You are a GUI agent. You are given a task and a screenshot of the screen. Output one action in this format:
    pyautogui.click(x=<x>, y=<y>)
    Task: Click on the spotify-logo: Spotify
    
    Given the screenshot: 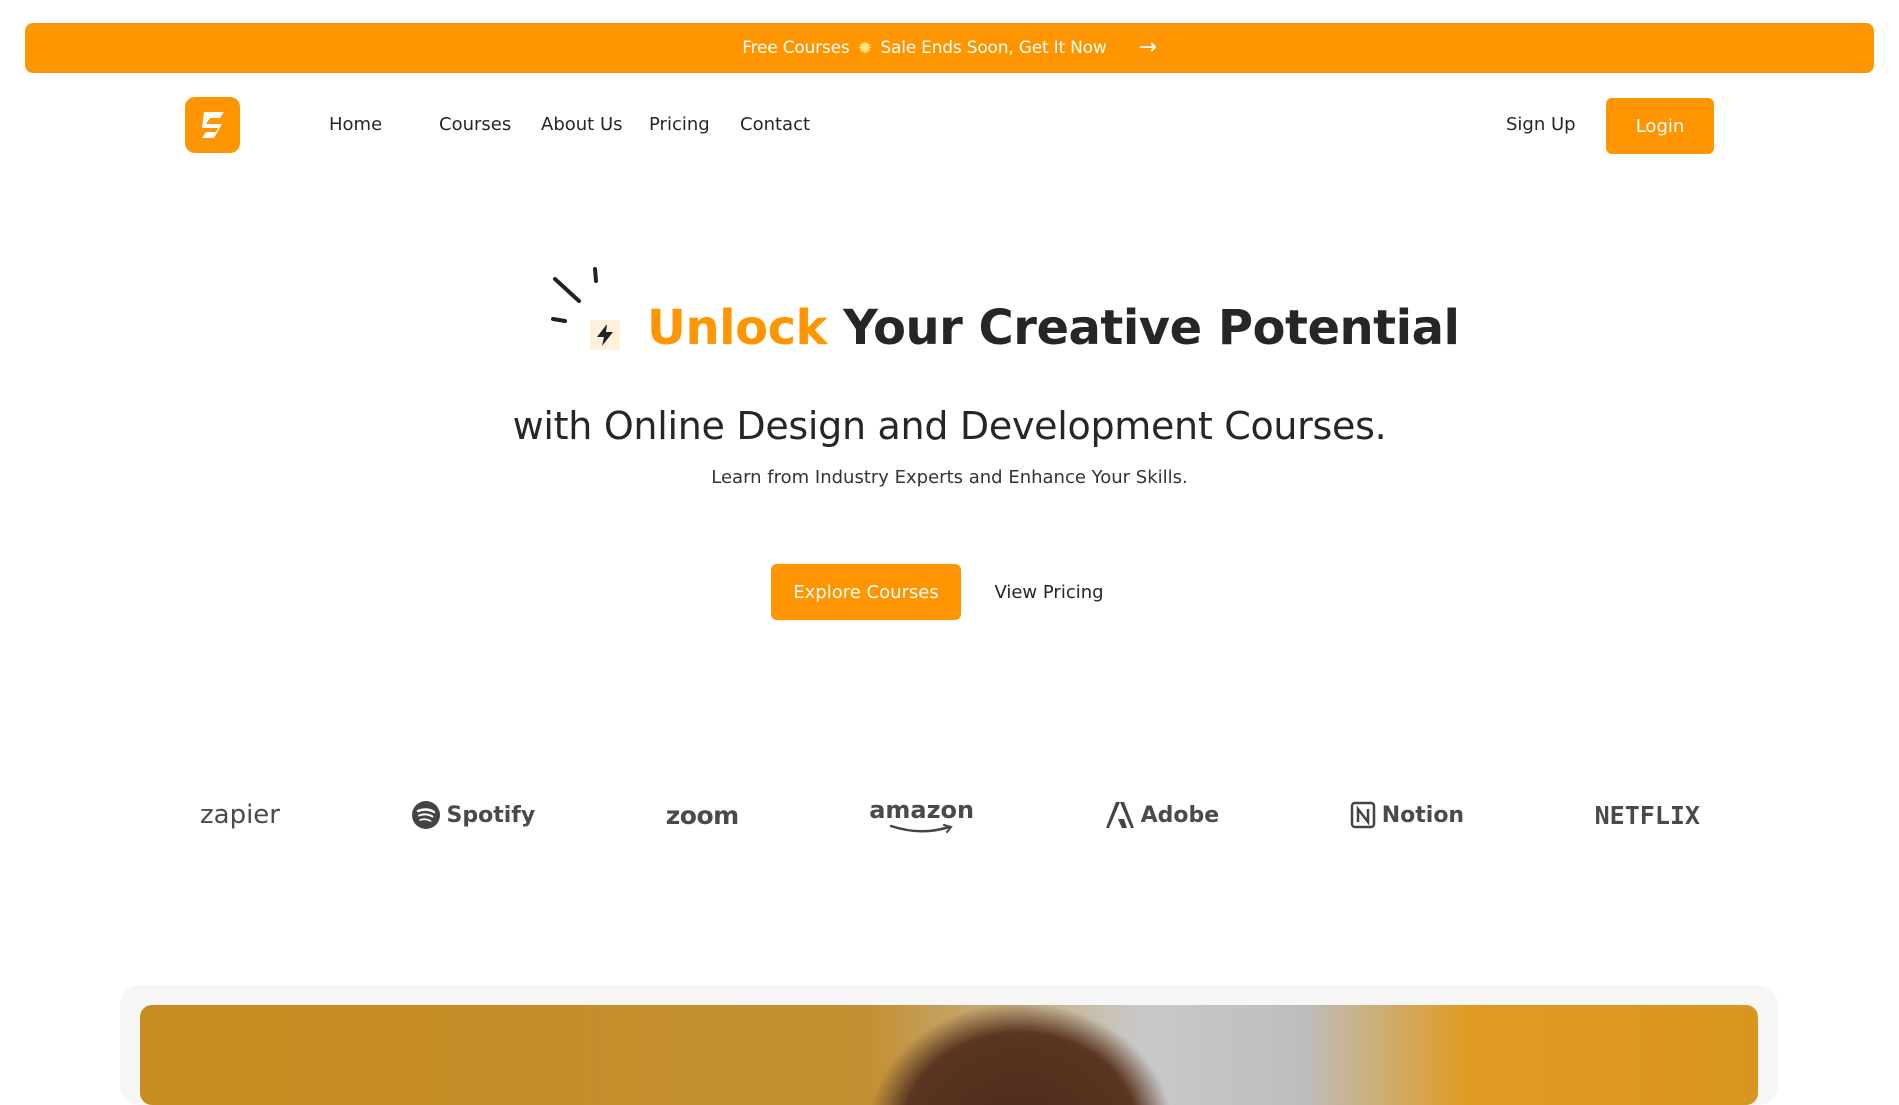 What is the action you would take?
    pyautogui.click(x=473, y=815)
    